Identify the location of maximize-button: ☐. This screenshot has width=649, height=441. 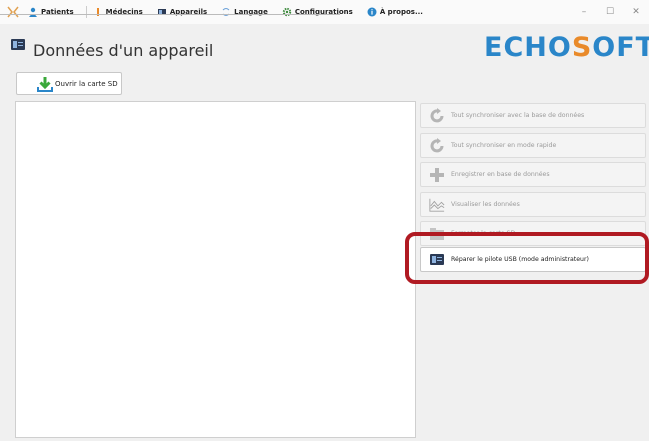
(610, 12).